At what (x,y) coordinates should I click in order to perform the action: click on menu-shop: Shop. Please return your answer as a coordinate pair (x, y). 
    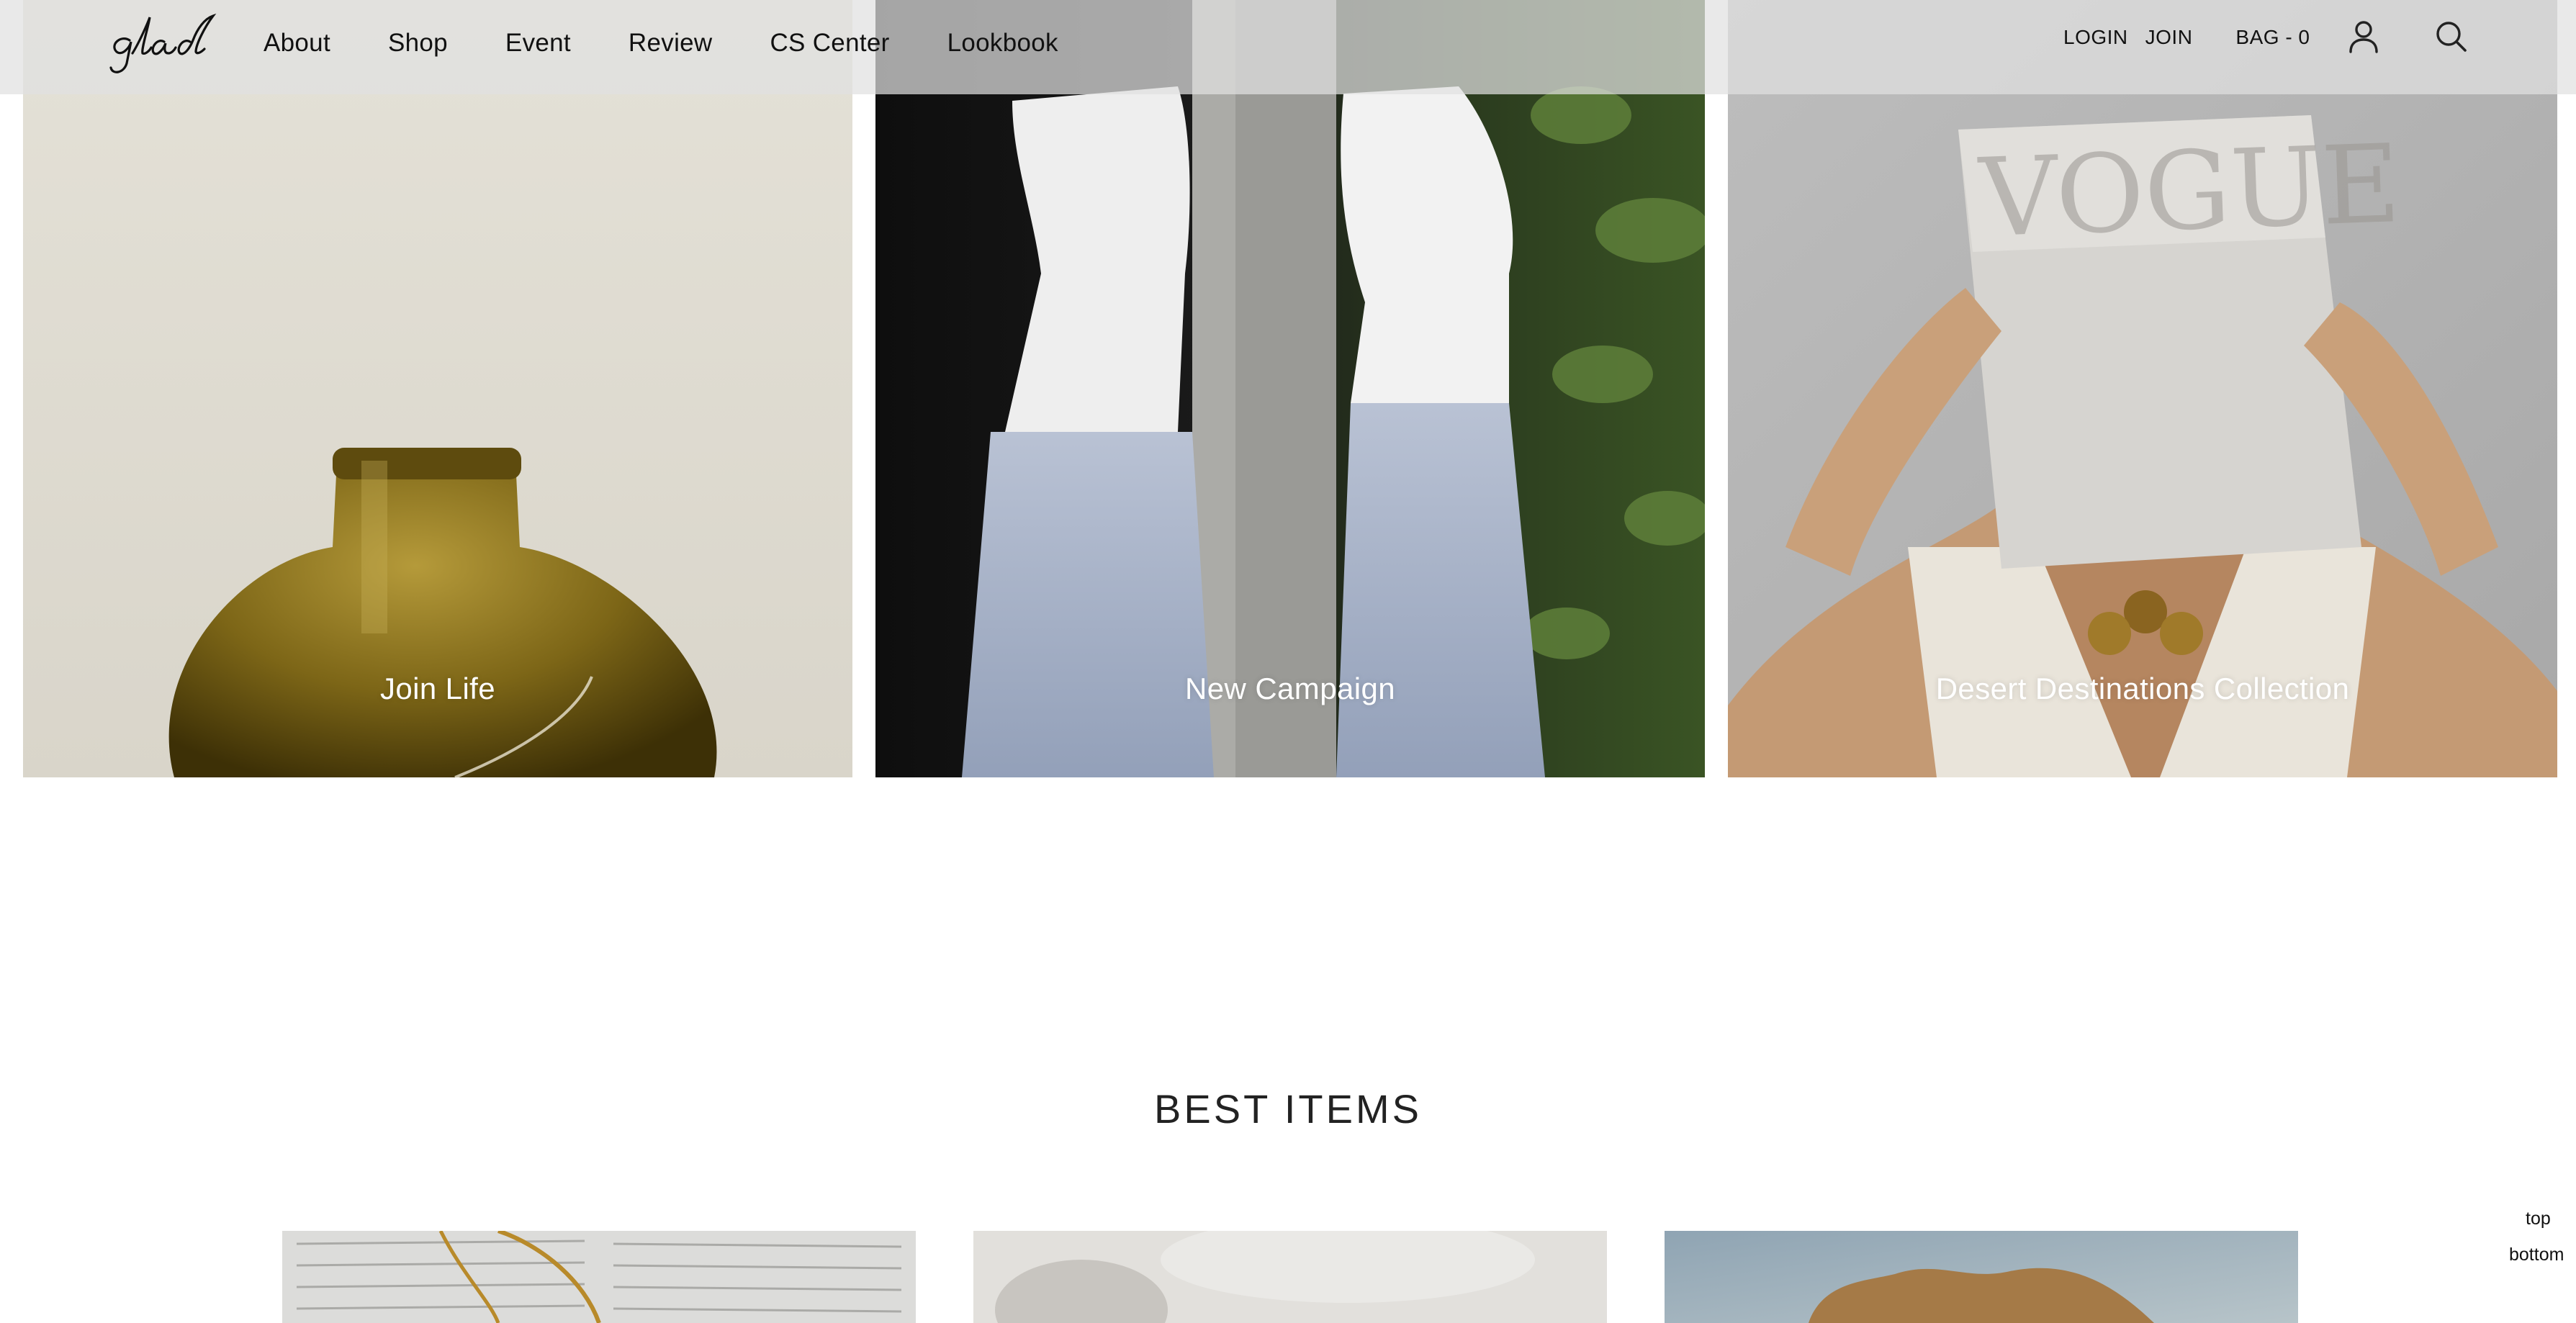
    Looking at the image, I should click on (418, 43).